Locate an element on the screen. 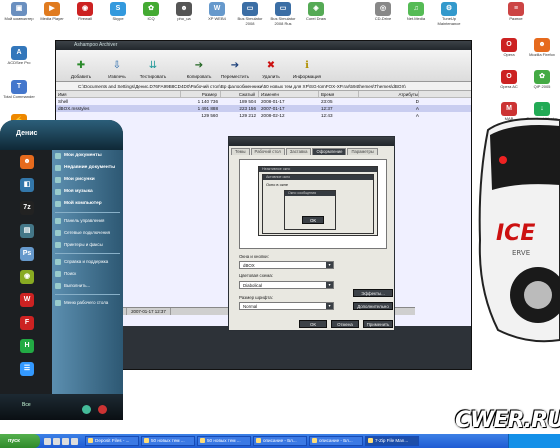 Image resolution: width=560 pixels, height=448 pixels. start-menu-item: Недавние документы is located at coordinates (87, 168).